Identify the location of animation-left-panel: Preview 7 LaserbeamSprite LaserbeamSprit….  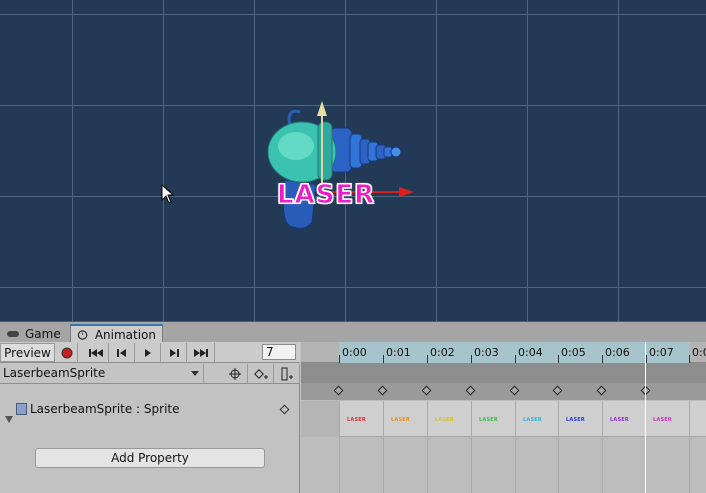
(150, 417).